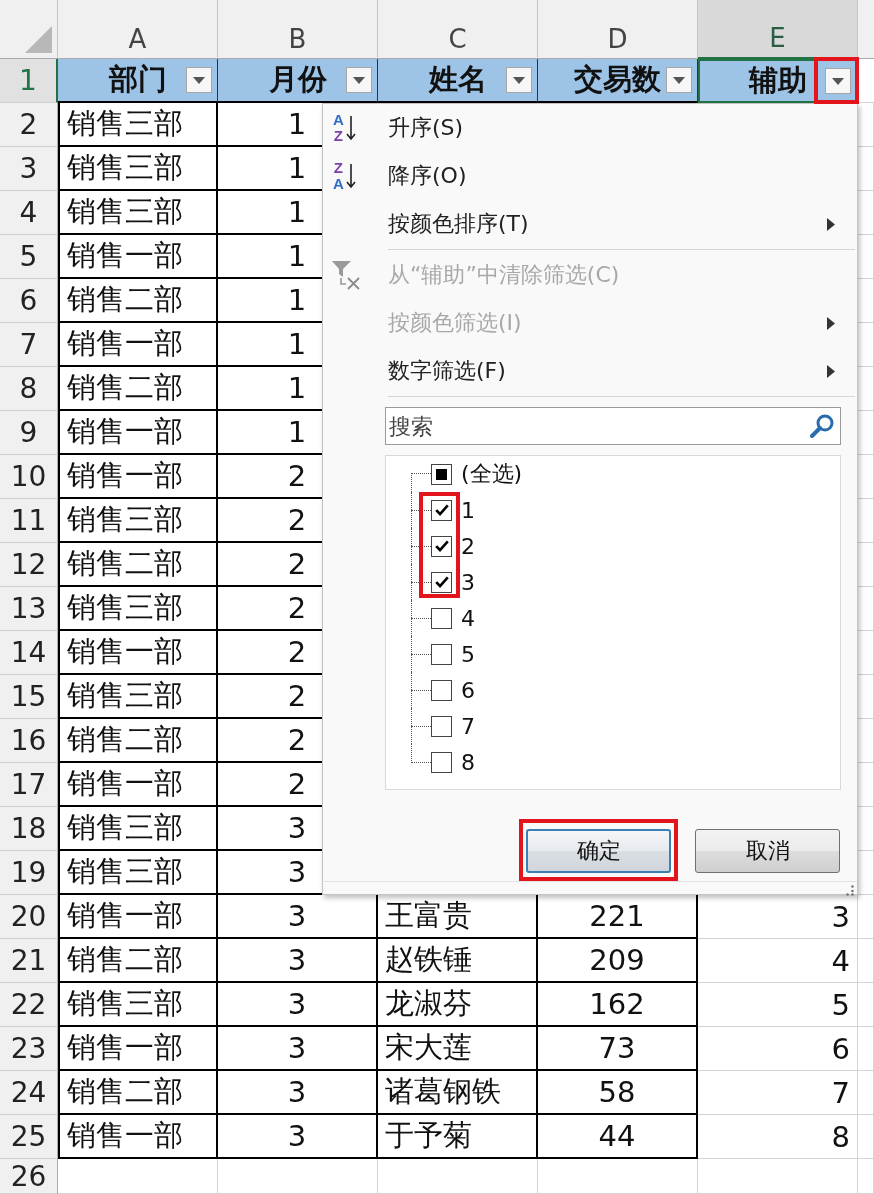 The width and height of the screenshot is (874, 1194). Describe the element at coordinates (492, 474) in the screenshot. I see `checkbox-label: (全选)` at that location.